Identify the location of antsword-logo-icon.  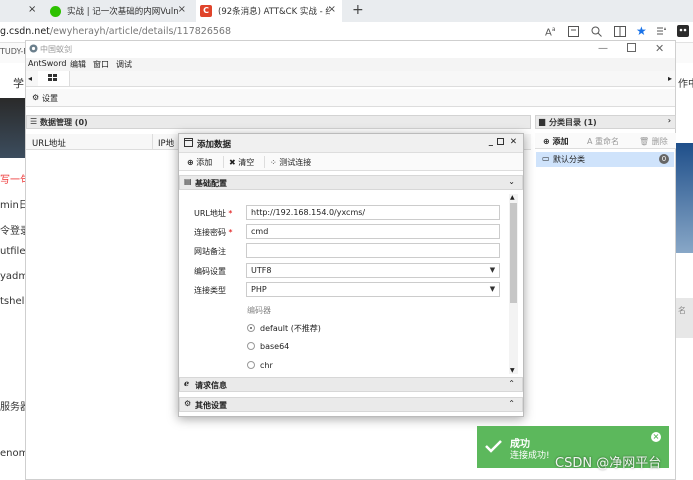
(33, 50).